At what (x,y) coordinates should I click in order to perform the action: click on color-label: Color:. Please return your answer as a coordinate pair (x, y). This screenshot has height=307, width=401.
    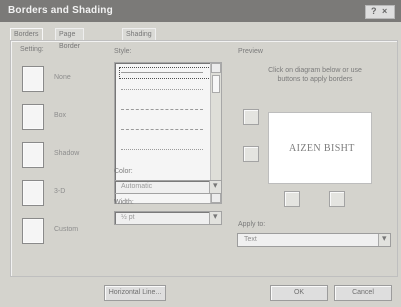
    Looking at the image, I should click on (123, 171).